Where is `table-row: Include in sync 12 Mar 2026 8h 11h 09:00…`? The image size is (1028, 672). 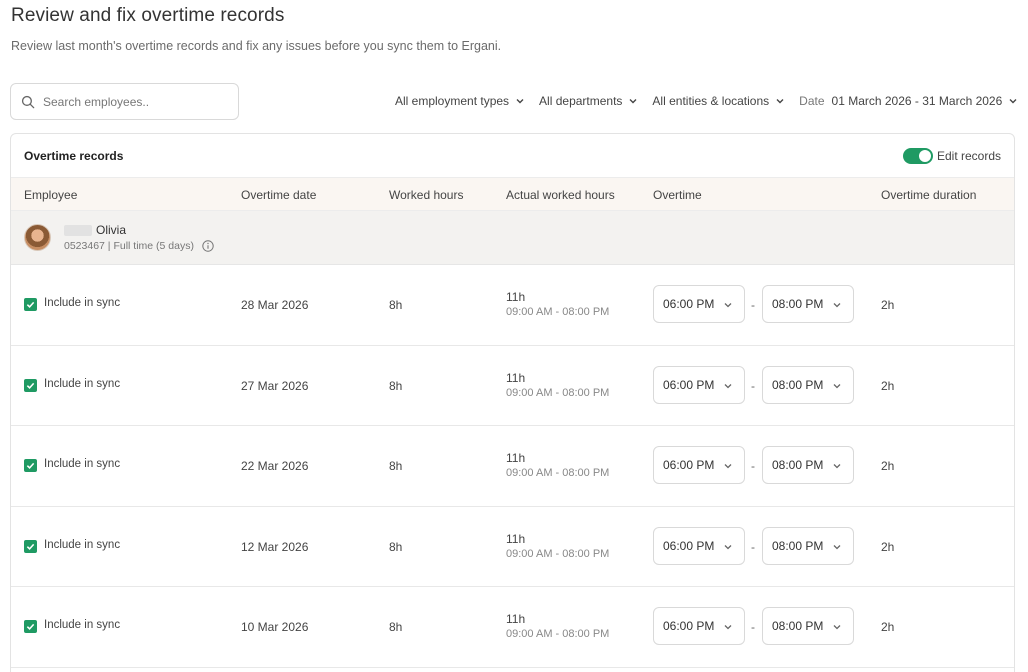
table-row: Include in sync 12 Mar 2026 8h 11h 09:00… is located at coordinates (512, 547).